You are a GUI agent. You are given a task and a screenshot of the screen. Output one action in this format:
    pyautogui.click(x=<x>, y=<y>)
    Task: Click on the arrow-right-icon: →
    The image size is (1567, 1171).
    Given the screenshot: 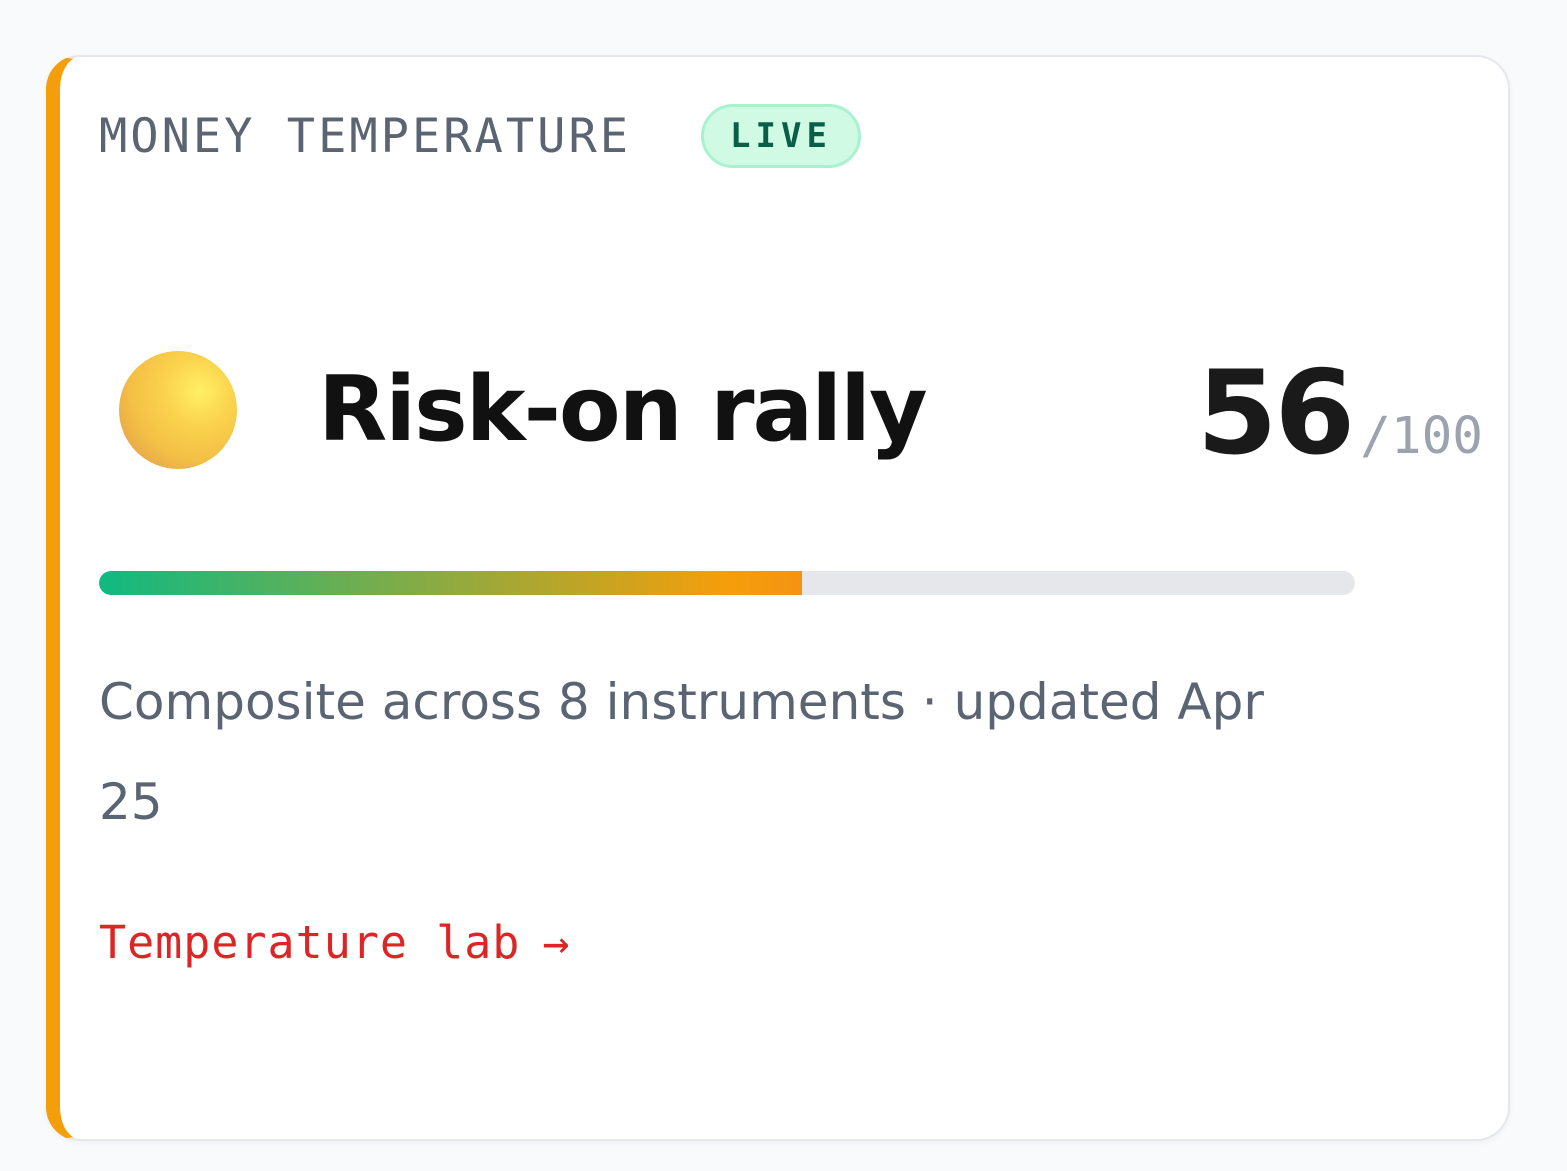 What is the action you would take?
    pyautogui.click(x=556, y=942)
    